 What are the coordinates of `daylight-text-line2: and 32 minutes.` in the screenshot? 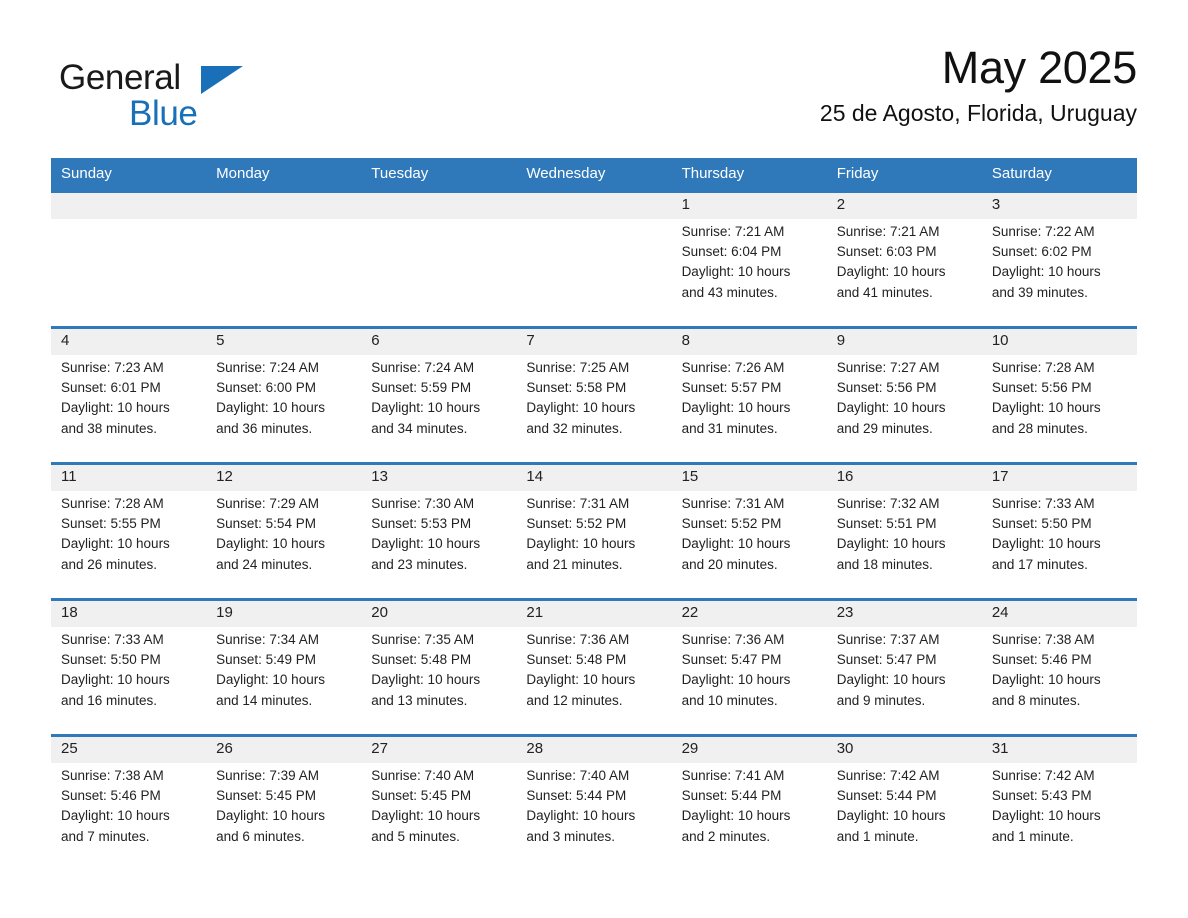 It's located at (574, 428).